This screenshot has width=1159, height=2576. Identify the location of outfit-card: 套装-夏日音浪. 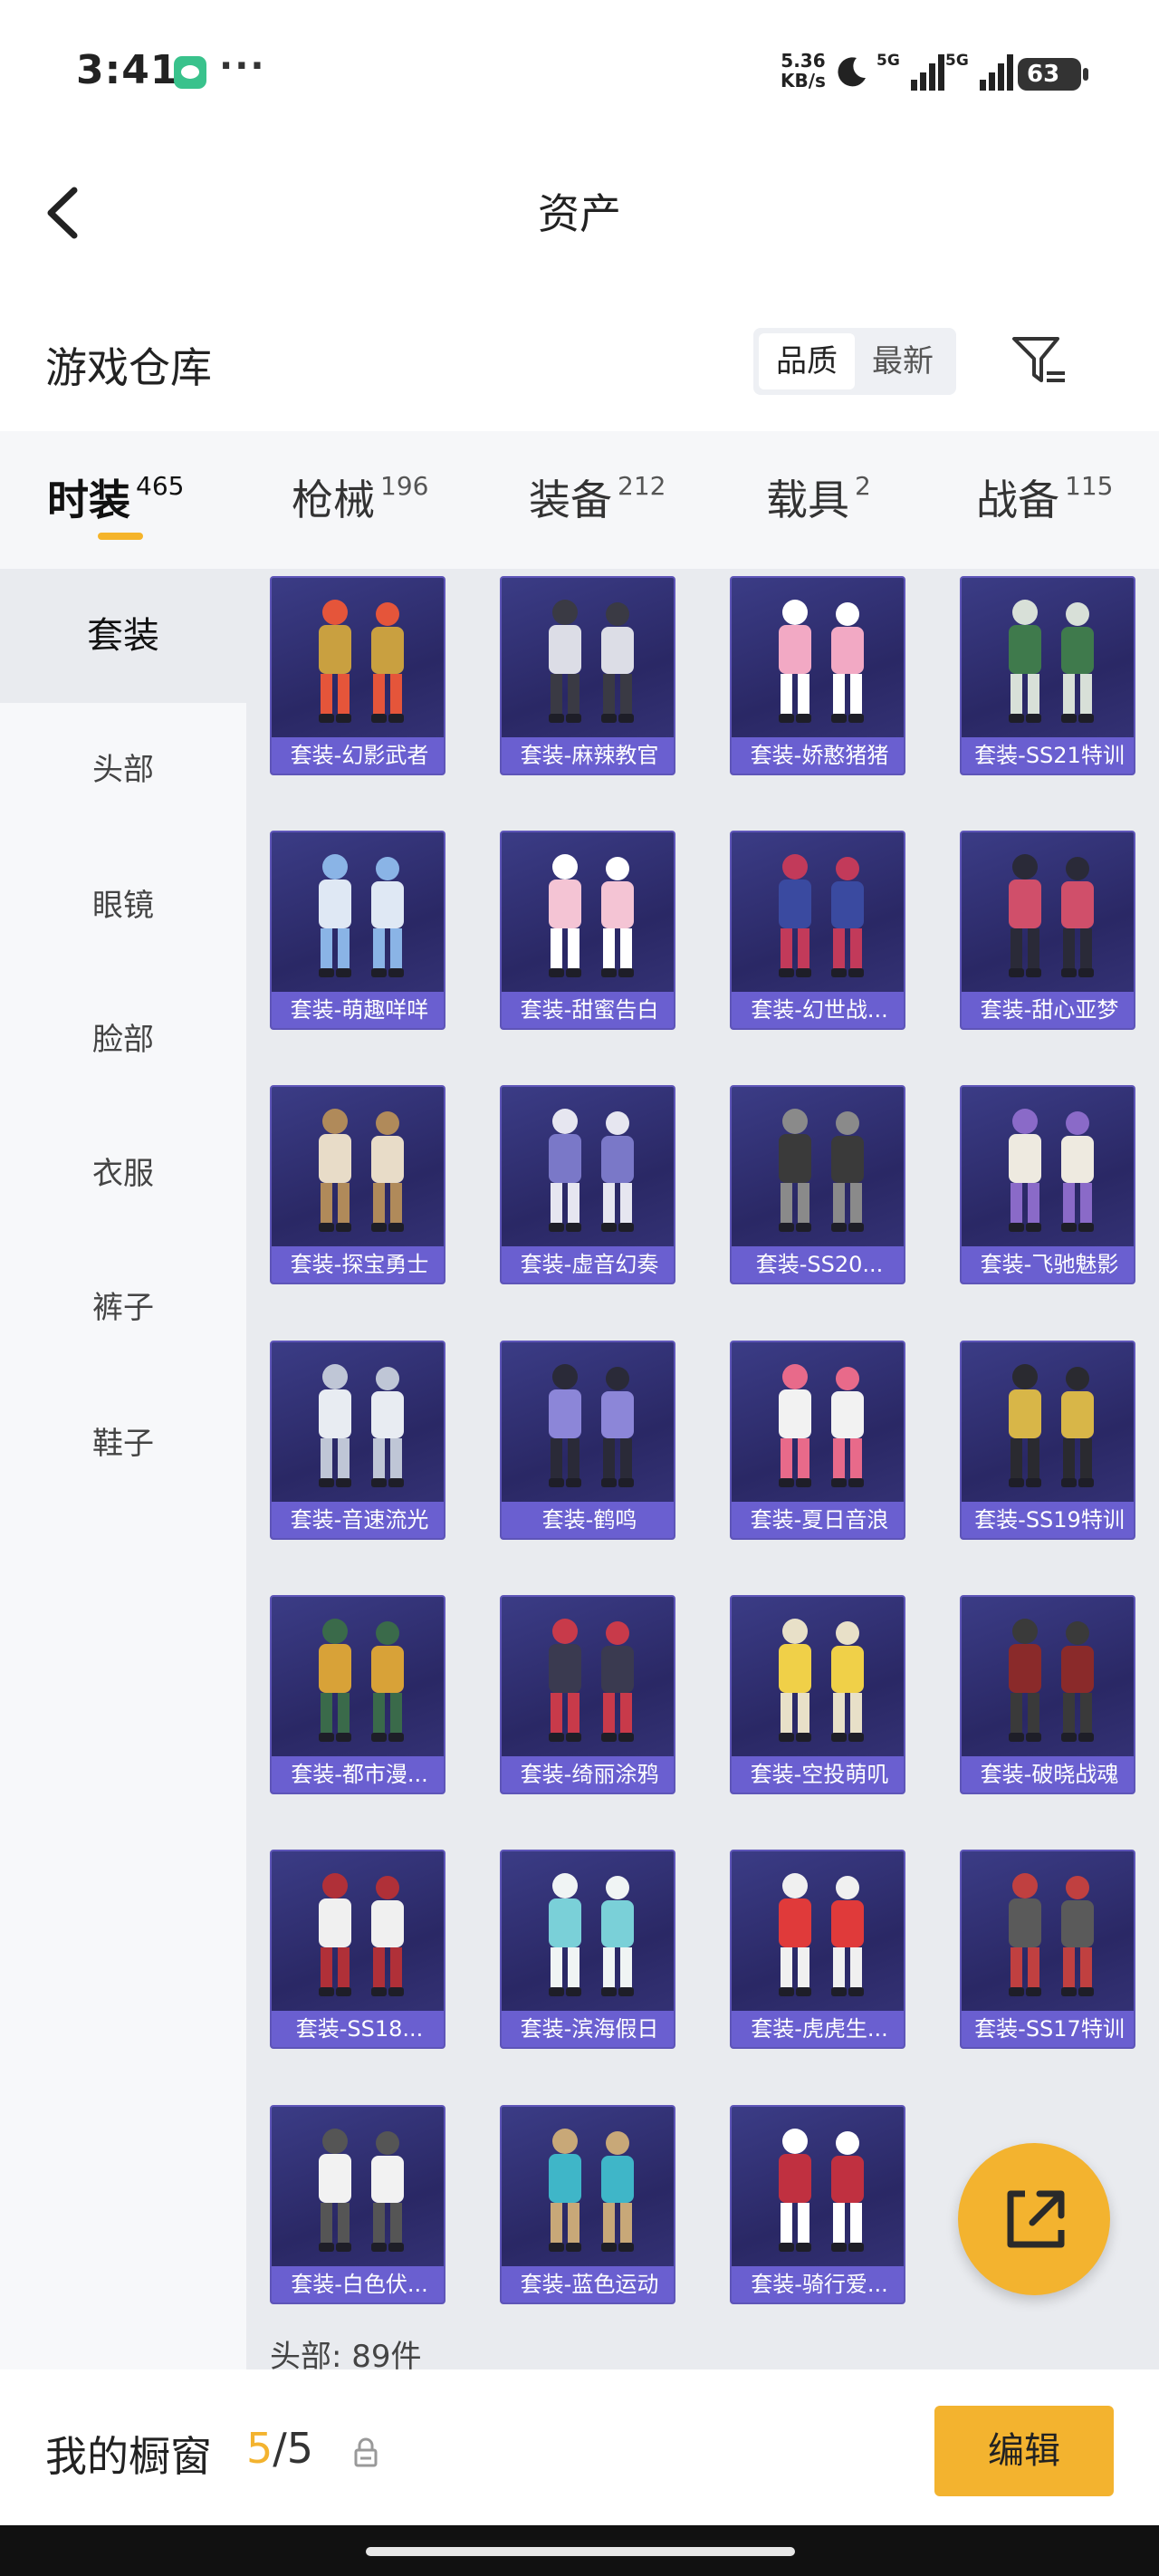
(817, 1440).